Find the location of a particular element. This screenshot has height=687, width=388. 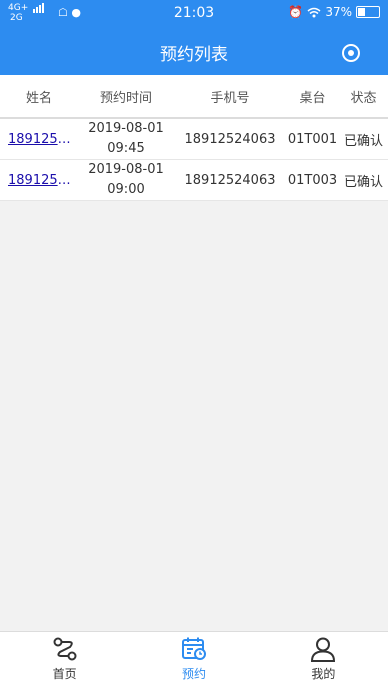

alarm-icon: ⏰ is located at coordinates (296, 12).